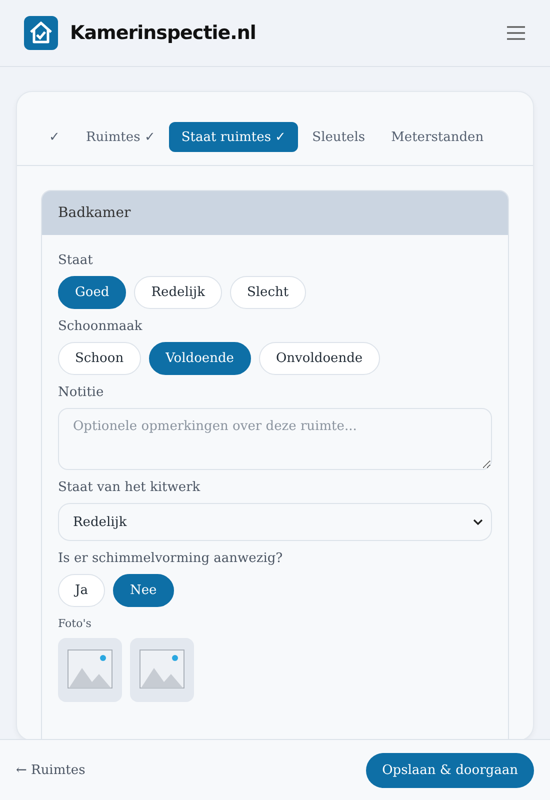 Image resolution: width=550 pixels, height=800 pixels. What do you see at coordinates (99, 358) in the screenshot?
I see `option-button: Schoon` at bounding box center [99, 358].